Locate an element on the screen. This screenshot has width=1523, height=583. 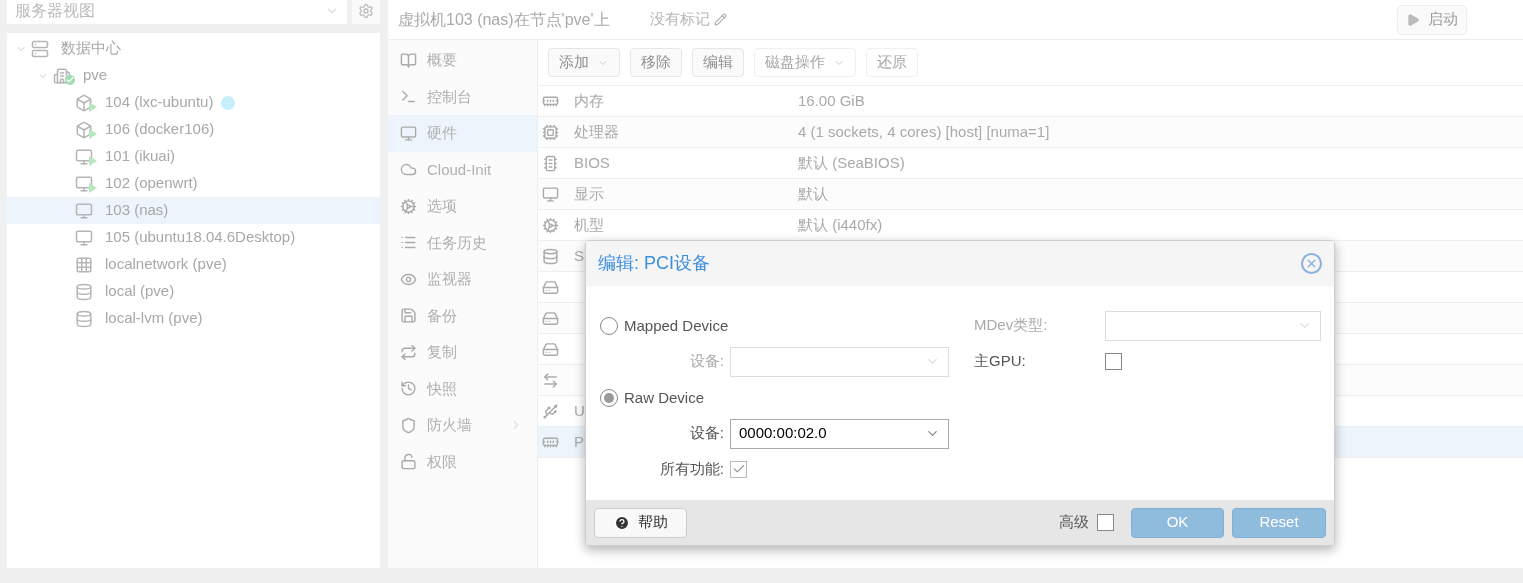
table-cell-text: 16.00 GiB is located at coordinates (831, 100).